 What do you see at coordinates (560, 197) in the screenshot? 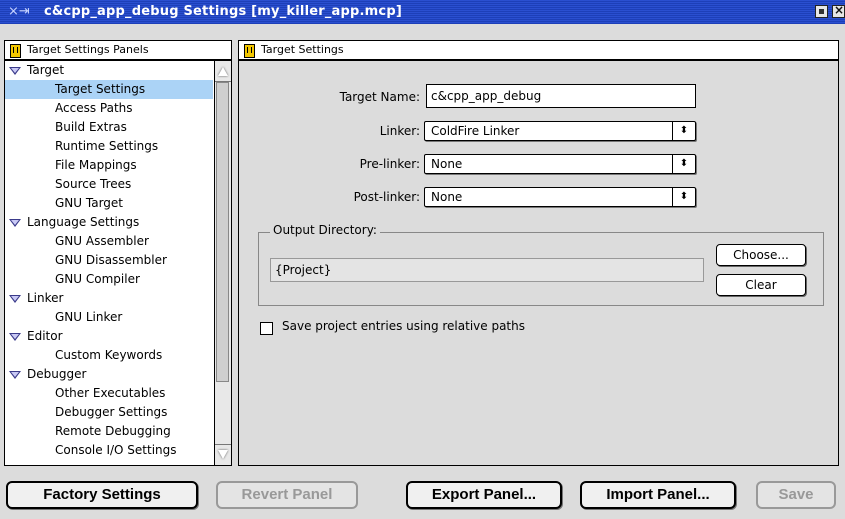
I see `postlinker-popup: None ⬍` at bounding box center [560, 197].